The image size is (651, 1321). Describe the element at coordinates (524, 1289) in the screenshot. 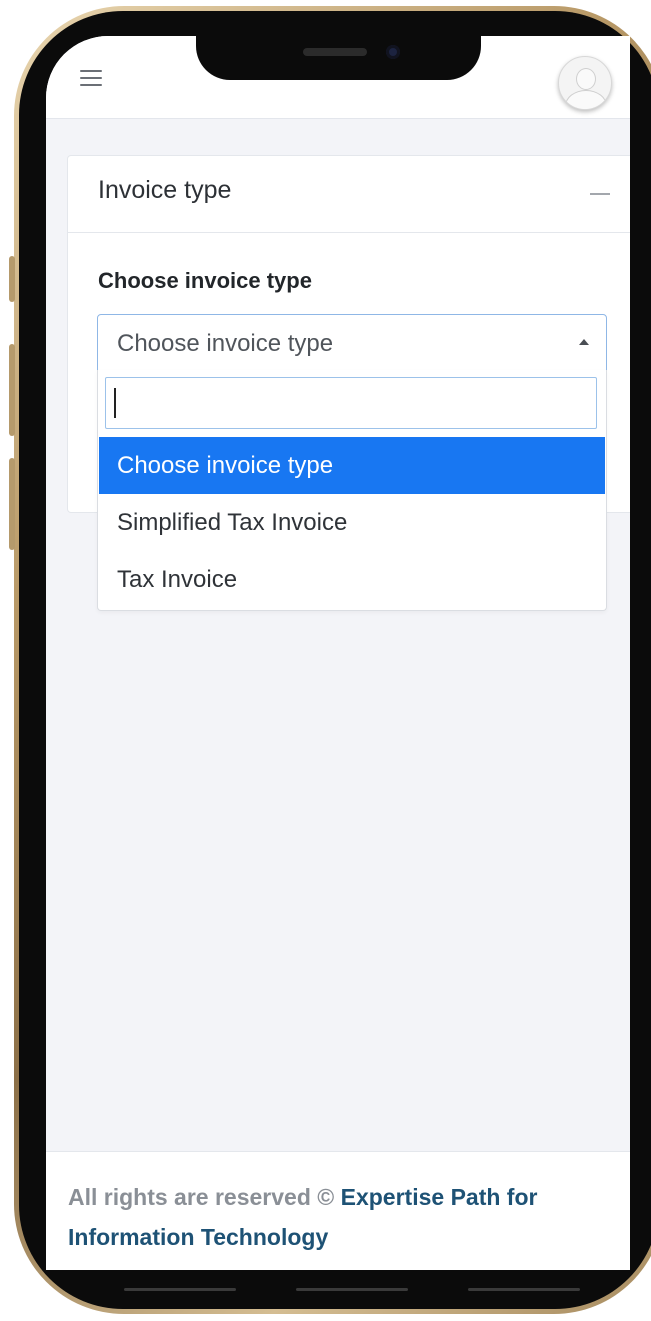

I see `phone-bottom-bar-right` at that location.